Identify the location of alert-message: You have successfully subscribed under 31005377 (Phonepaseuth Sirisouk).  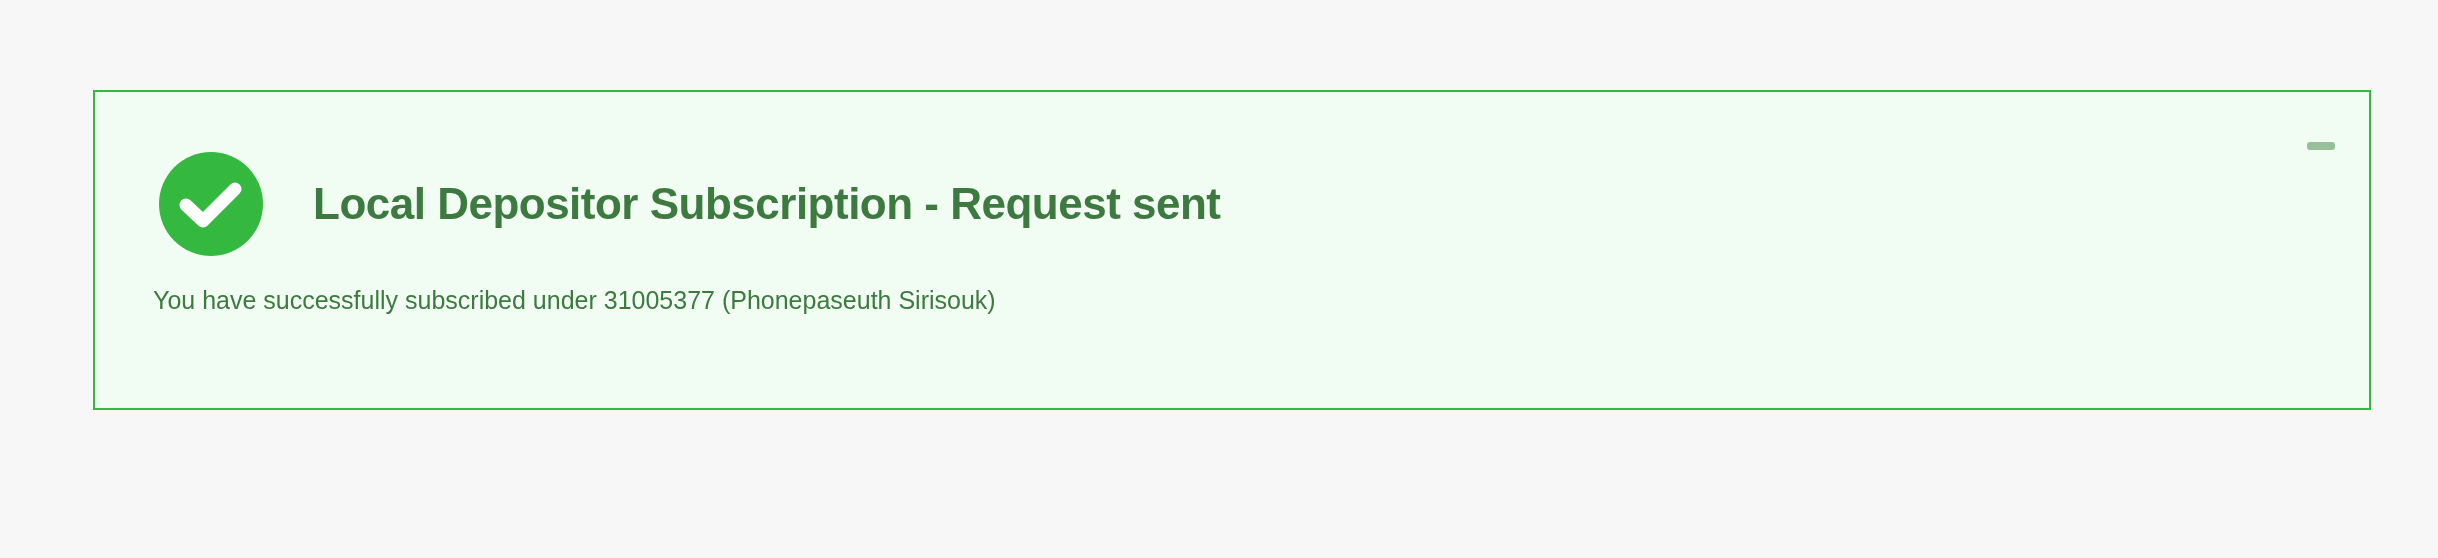
(575, 300).